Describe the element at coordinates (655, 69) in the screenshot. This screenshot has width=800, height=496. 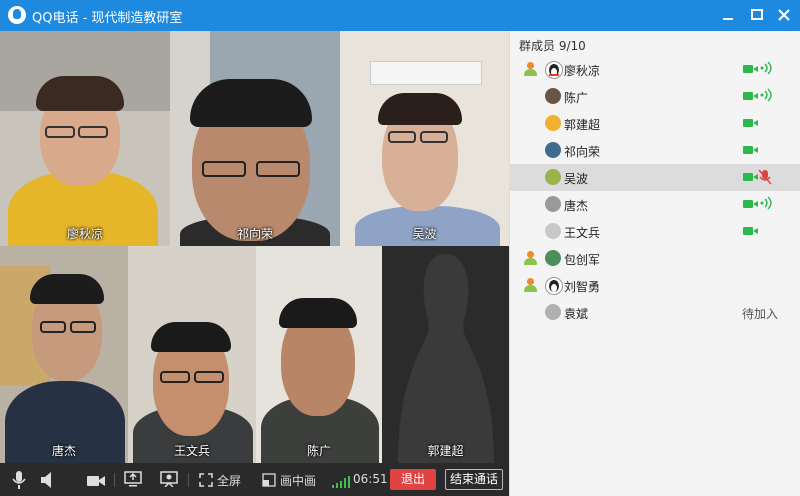
I see `member-row: 廖秋凉` at that location.